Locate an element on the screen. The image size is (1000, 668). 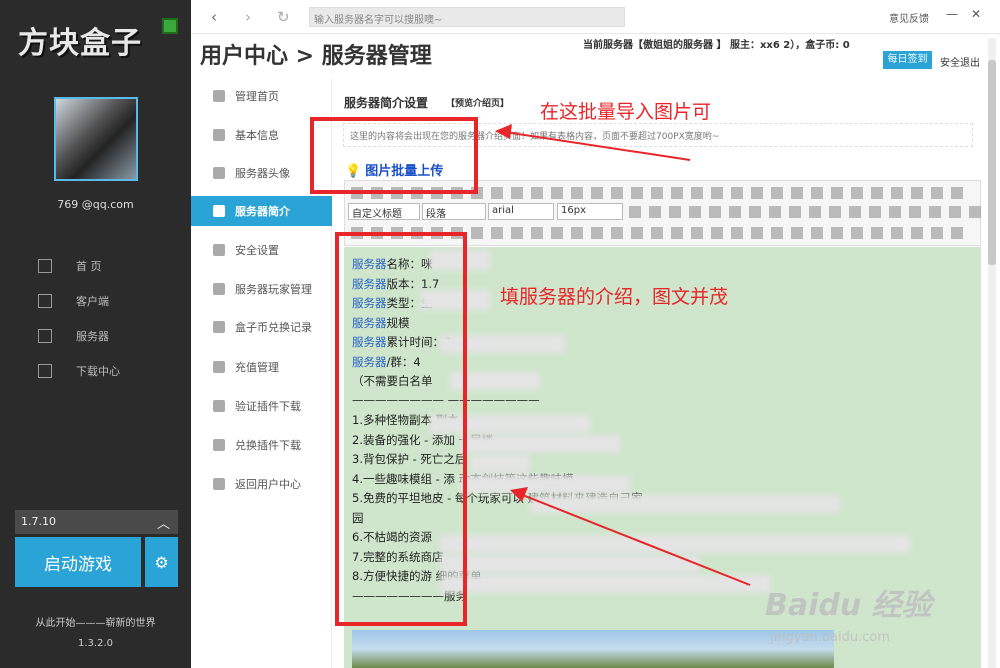
menu-item-security: 安全设置 is located at coordinates (261, 250).